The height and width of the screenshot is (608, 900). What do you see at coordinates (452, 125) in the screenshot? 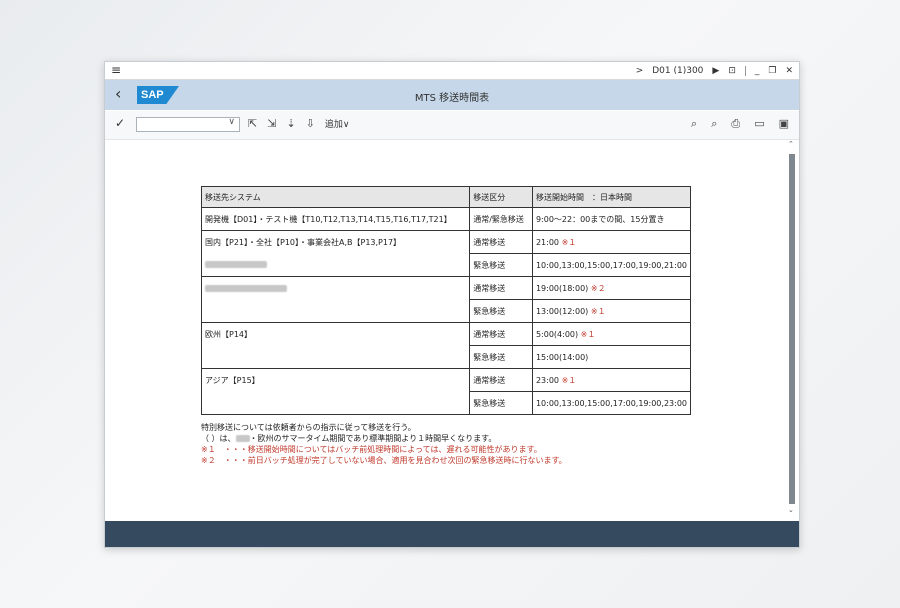
I see `toolbar: ✓ ∨ ⇱ ⇲ ⇣ ⇩ 追加∨ ⌕ ⌕ ⎙ ▭ ▣` at bounding box center [452, 125].